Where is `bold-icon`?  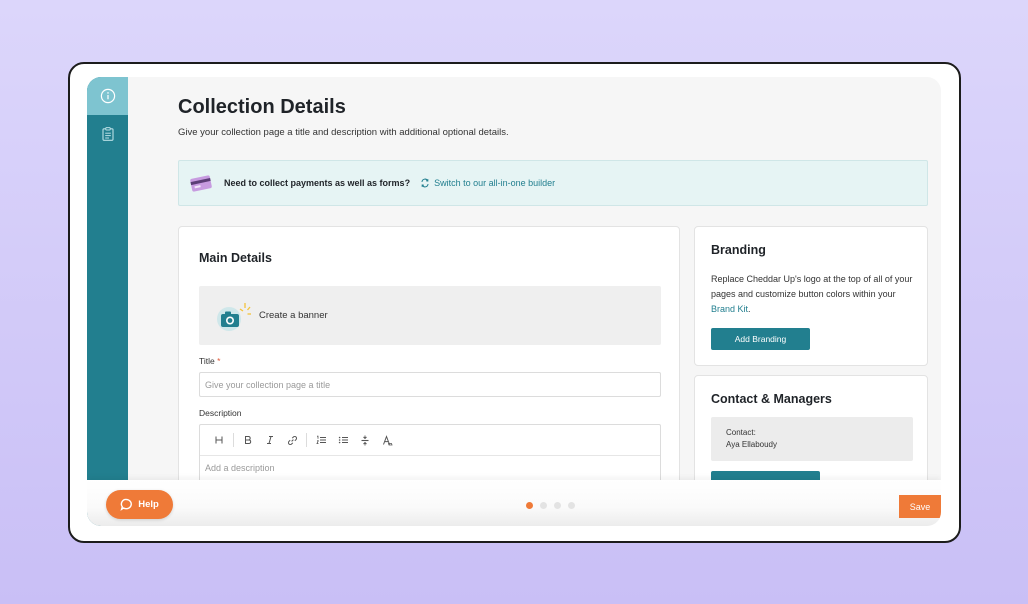 bold-icon is located at coordinates (248, 440).